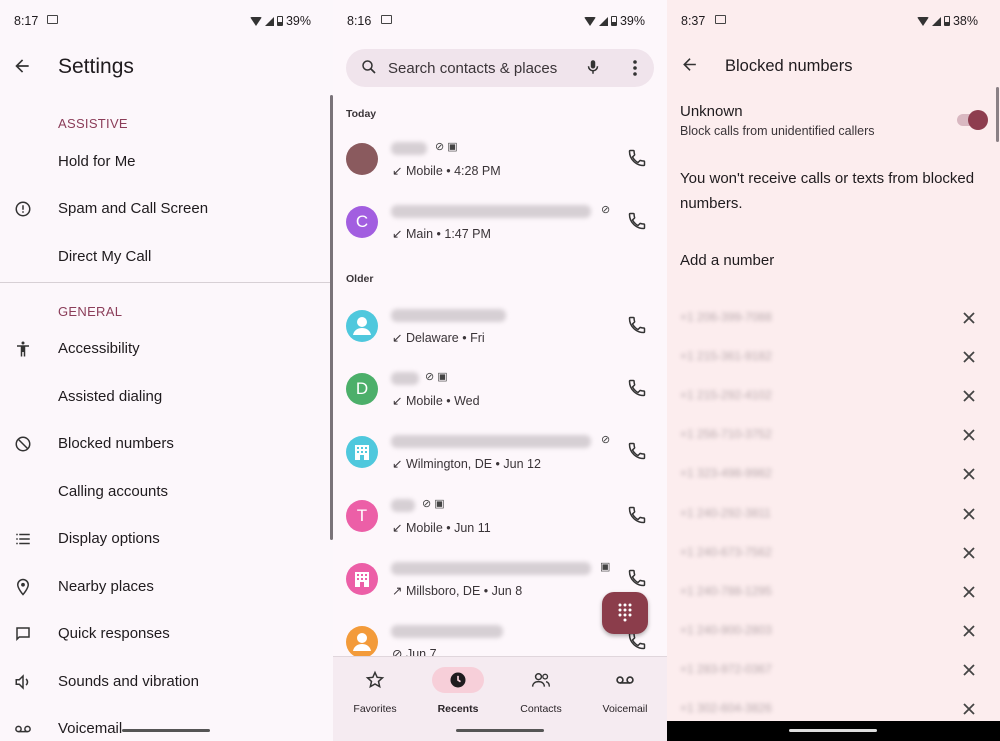  What do you see at coordinates (833, 631) in the screenshot?
I see `blocked-number-row: +1 240-900-2803` at bounding box center [833, 631].